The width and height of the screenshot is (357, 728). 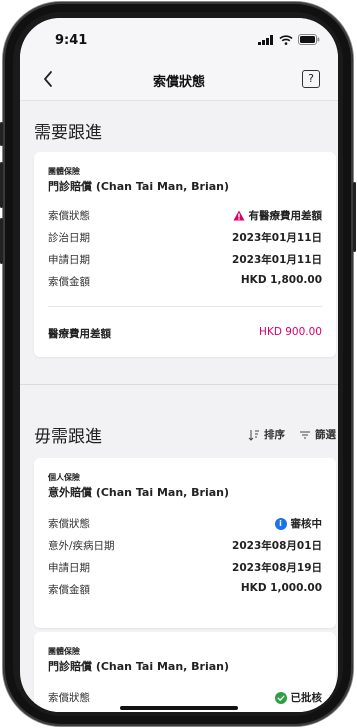 I want to click on info-icon: i, so click(x=280, y=523).